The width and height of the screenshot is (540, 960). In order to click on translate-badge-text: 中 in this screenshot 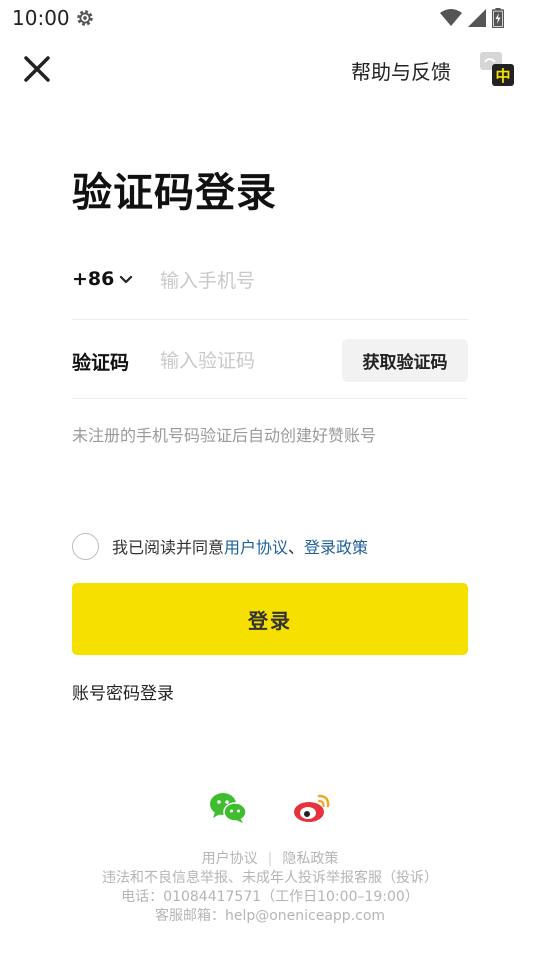, I will do `click(502, 76)`.